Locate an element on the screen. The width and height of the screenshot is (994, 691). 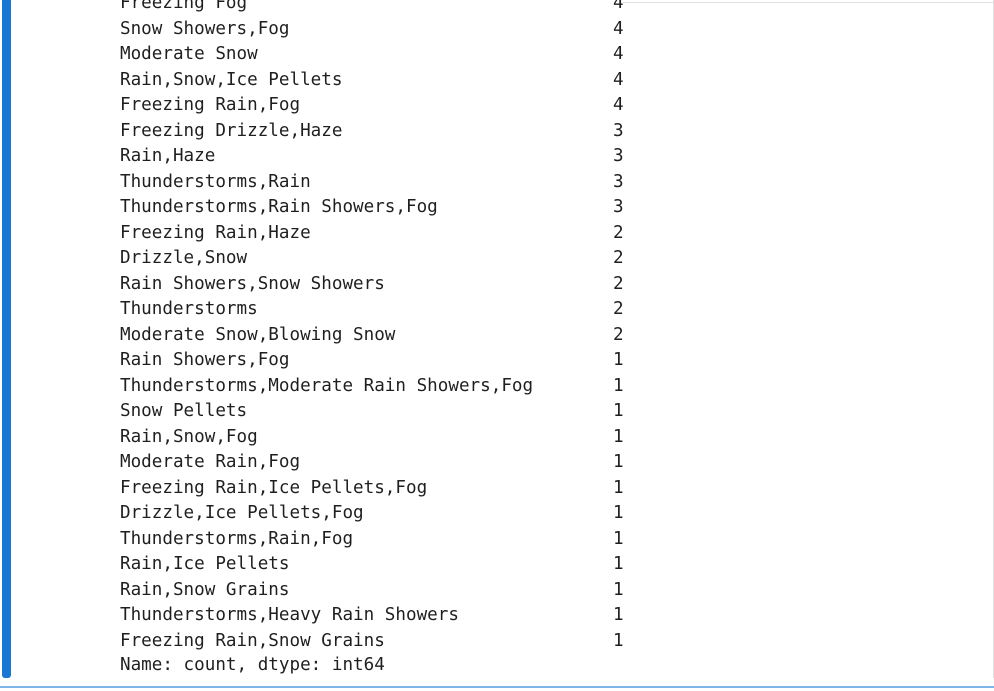
row-label: Thunderstorms,Moderate Rain Showers,Fog is located at coordinates (327, 385).